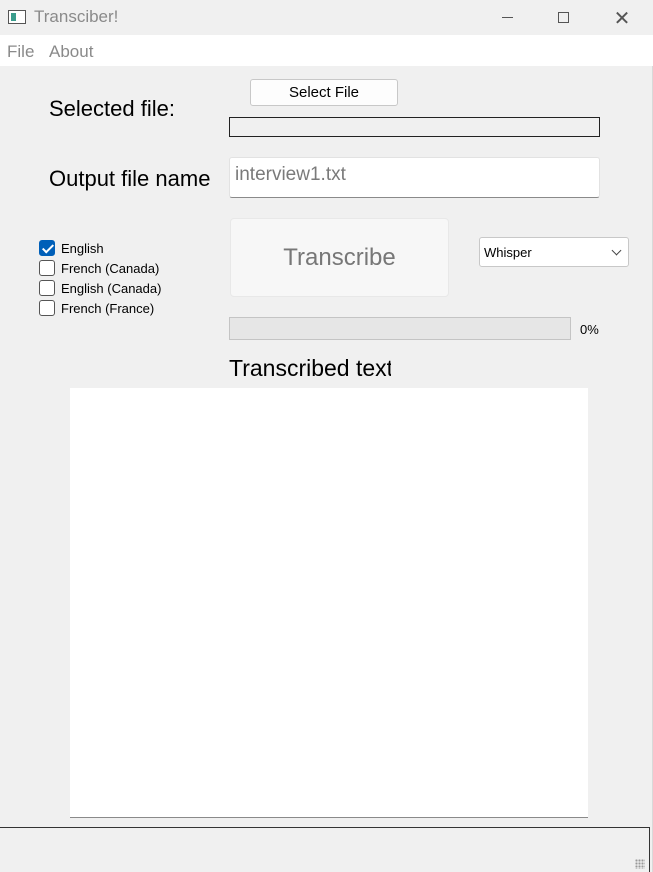 The height and width of the screenshot is (872, 653). What do you see at coordinates (20, 52) in the screenshot?
I see `menu-file: File` at bounding box center [20, 52].